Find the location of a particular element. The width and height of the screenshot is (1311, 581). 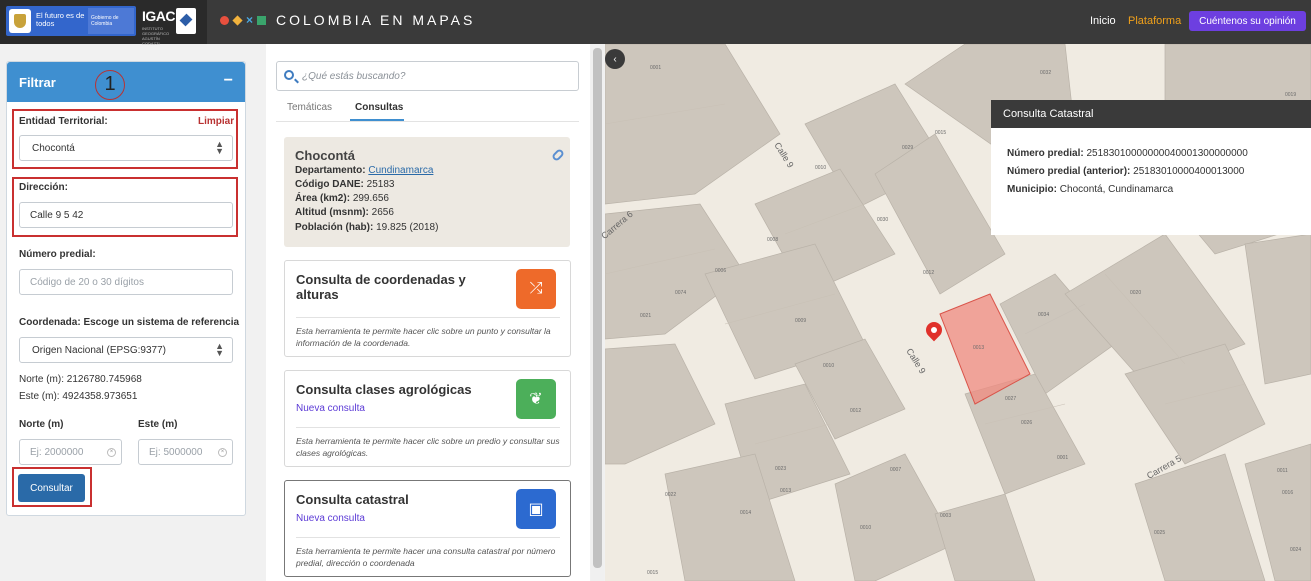

tab-divider is located at coordinates (427, 121).